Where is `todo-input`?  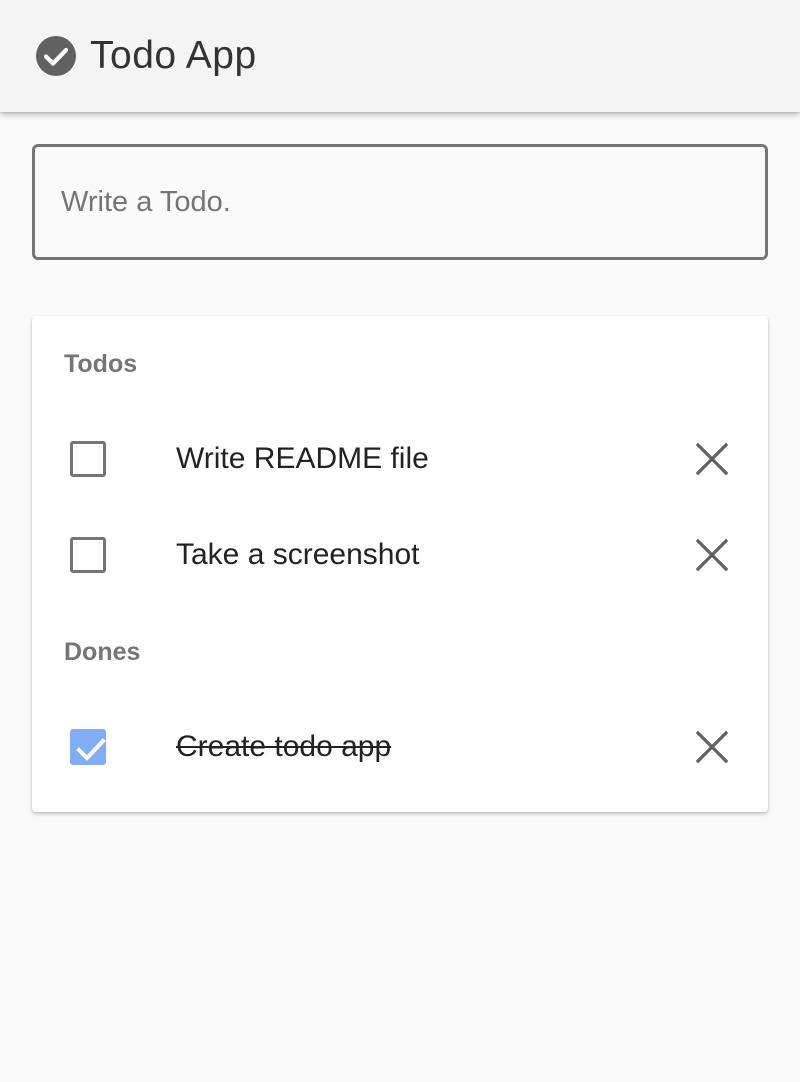 todo-input is located at coordinates (400, 202).